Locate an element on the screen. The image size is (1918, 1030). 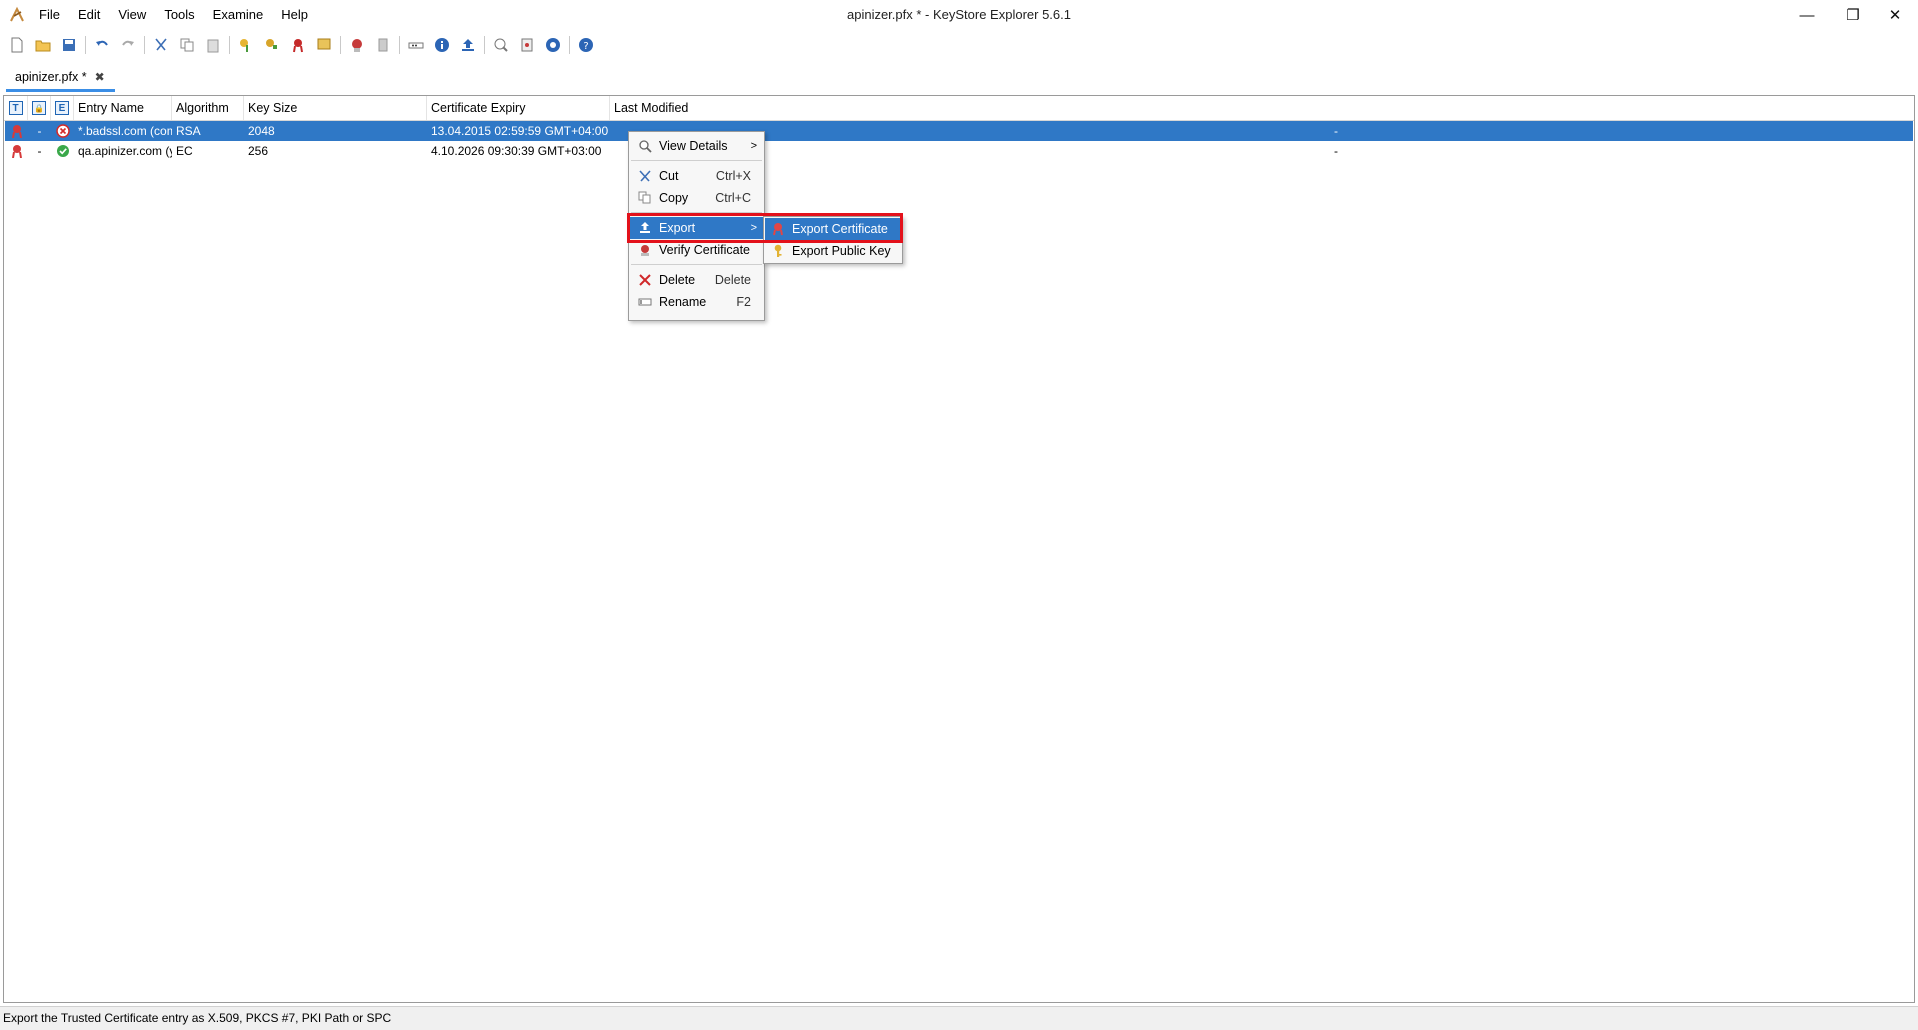
column-header-cert-expiry: Certificate Expiry is located at coordinates (518, 108).